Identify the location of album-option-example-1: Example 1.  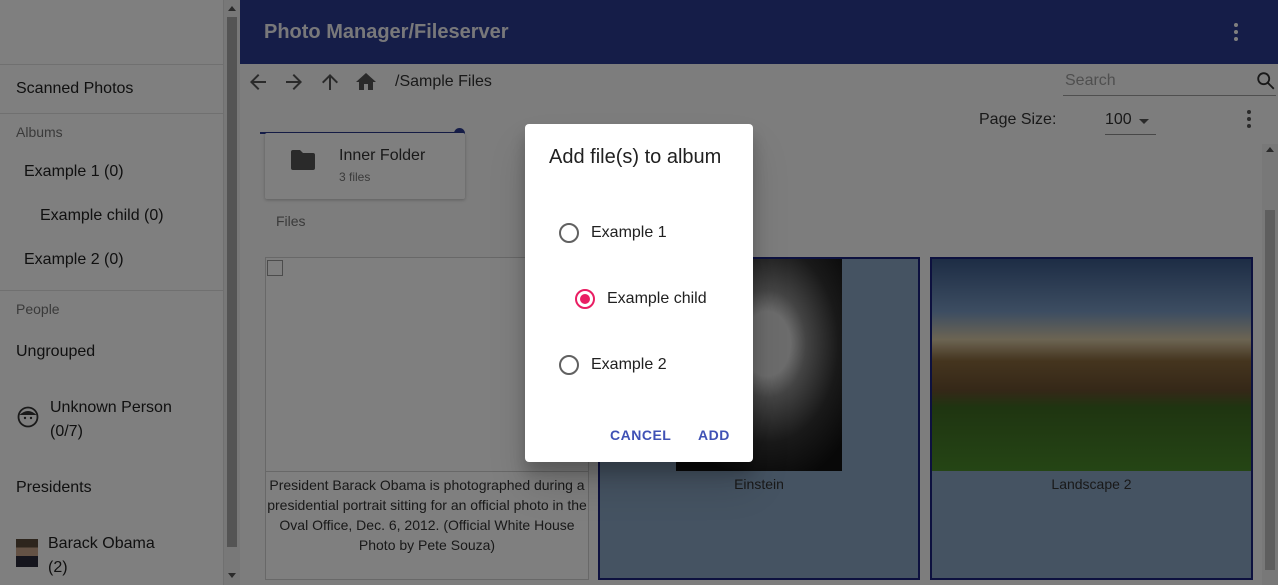
(613, 233).